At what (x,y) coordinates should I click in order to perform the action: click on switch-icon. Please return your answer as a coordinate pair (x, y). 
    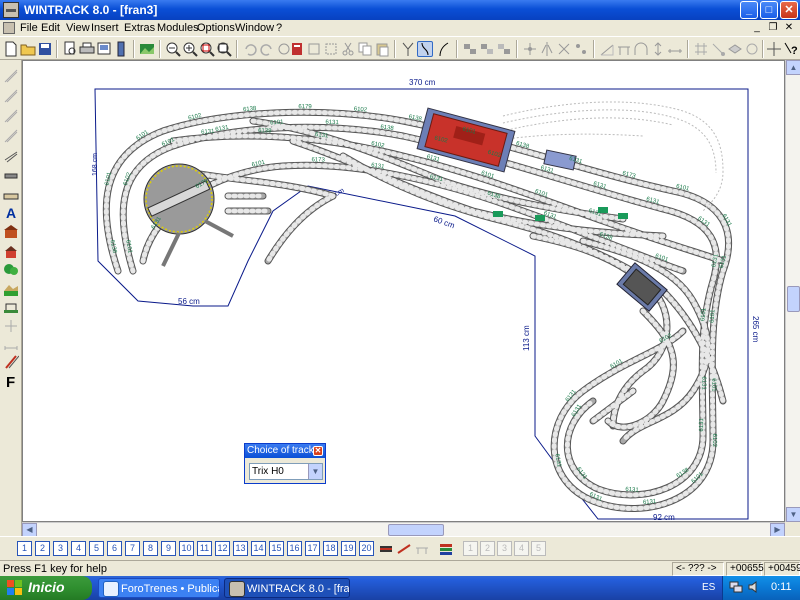
    Looking at the image, I should click on (408, 49).